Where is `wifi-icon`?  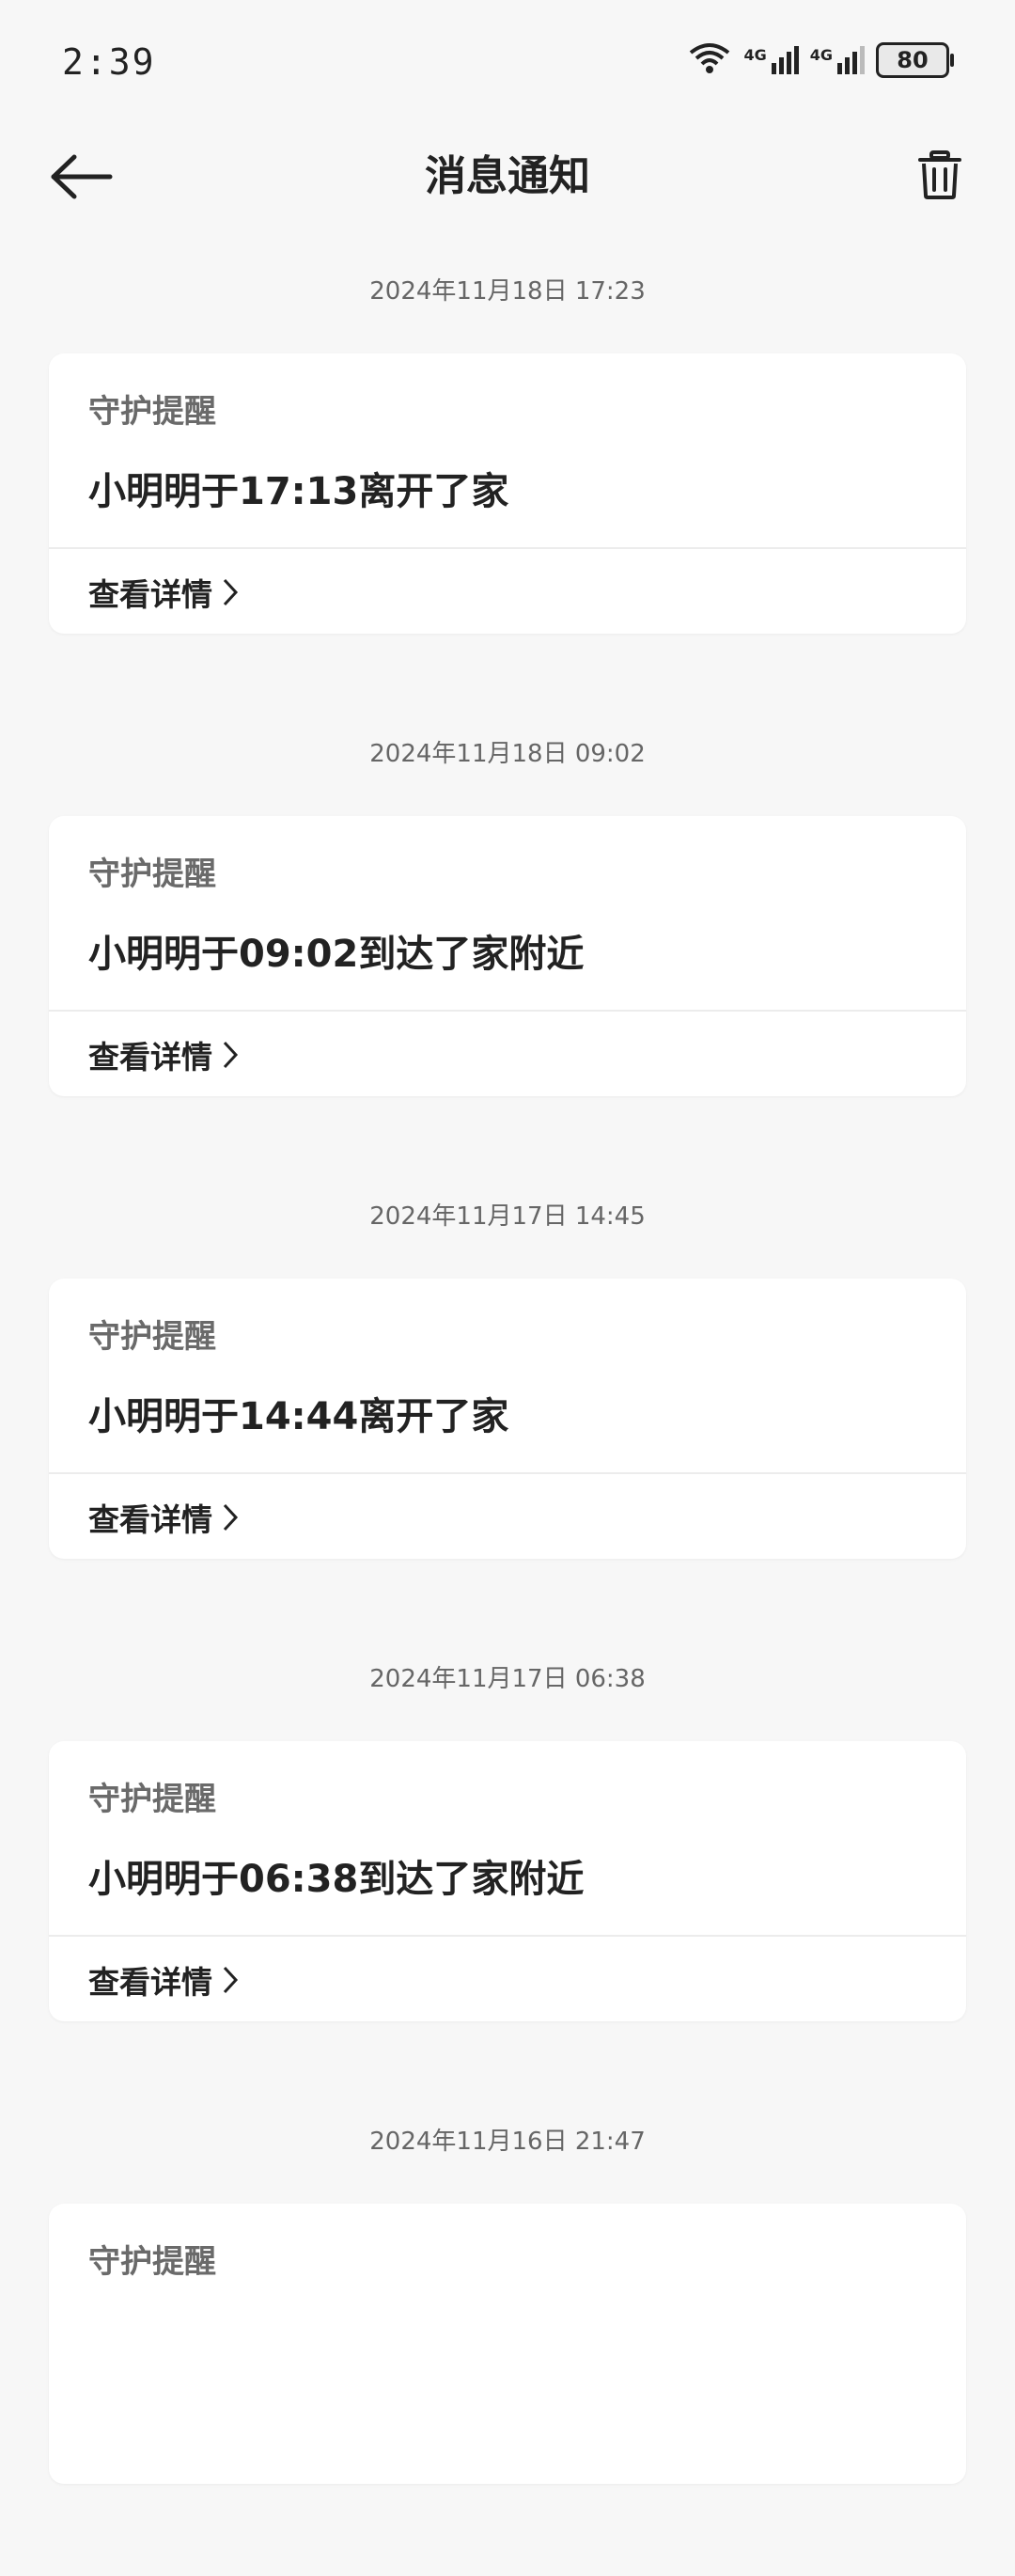
wifi-icon is located at coordinates (709, 60).